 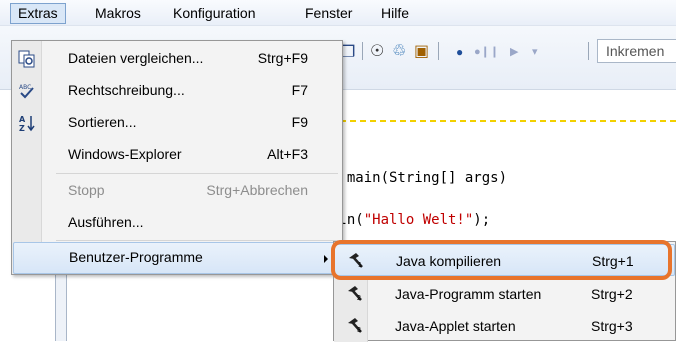 I want to click on menu-konfiguration: Konfiguration, so click(x=214, y=13).